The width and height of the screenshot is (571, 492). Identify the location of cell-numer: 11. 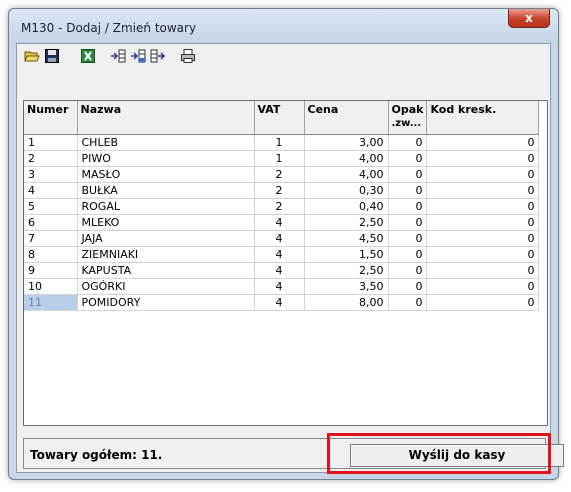
(51, 302).